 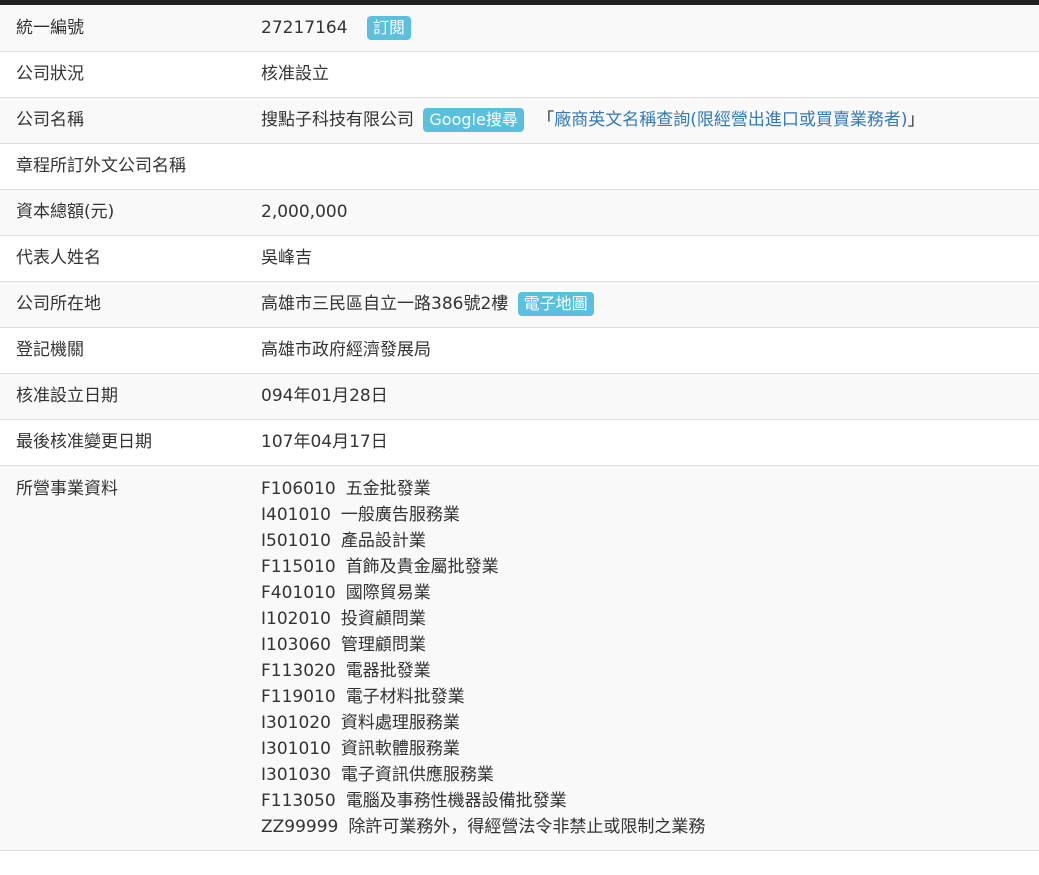 What do you see at coordinates (422, 566) in the screenshot?
I see `business-name: 首飾及貴金屬批發業` at bounding box center [422, 566].